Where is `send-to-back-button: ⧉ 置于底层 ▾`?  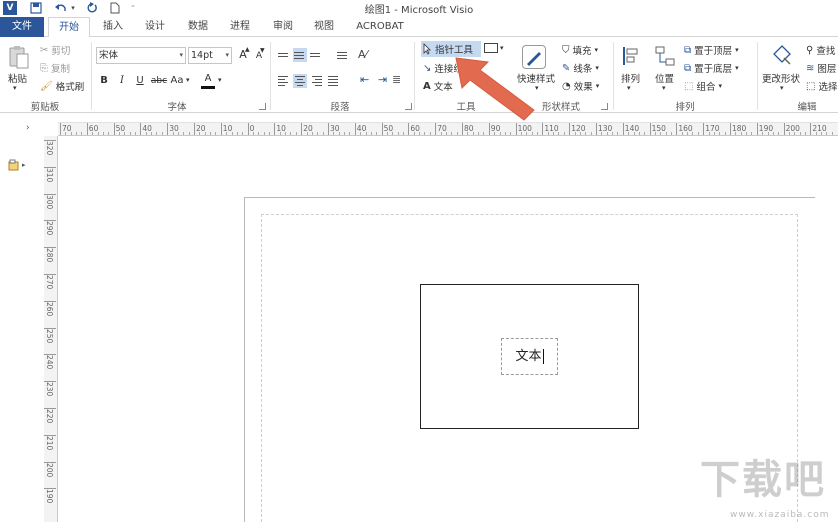 send-to-back-button: ⧉ 置于底层 ▾ is located at coordinates (711, 68).